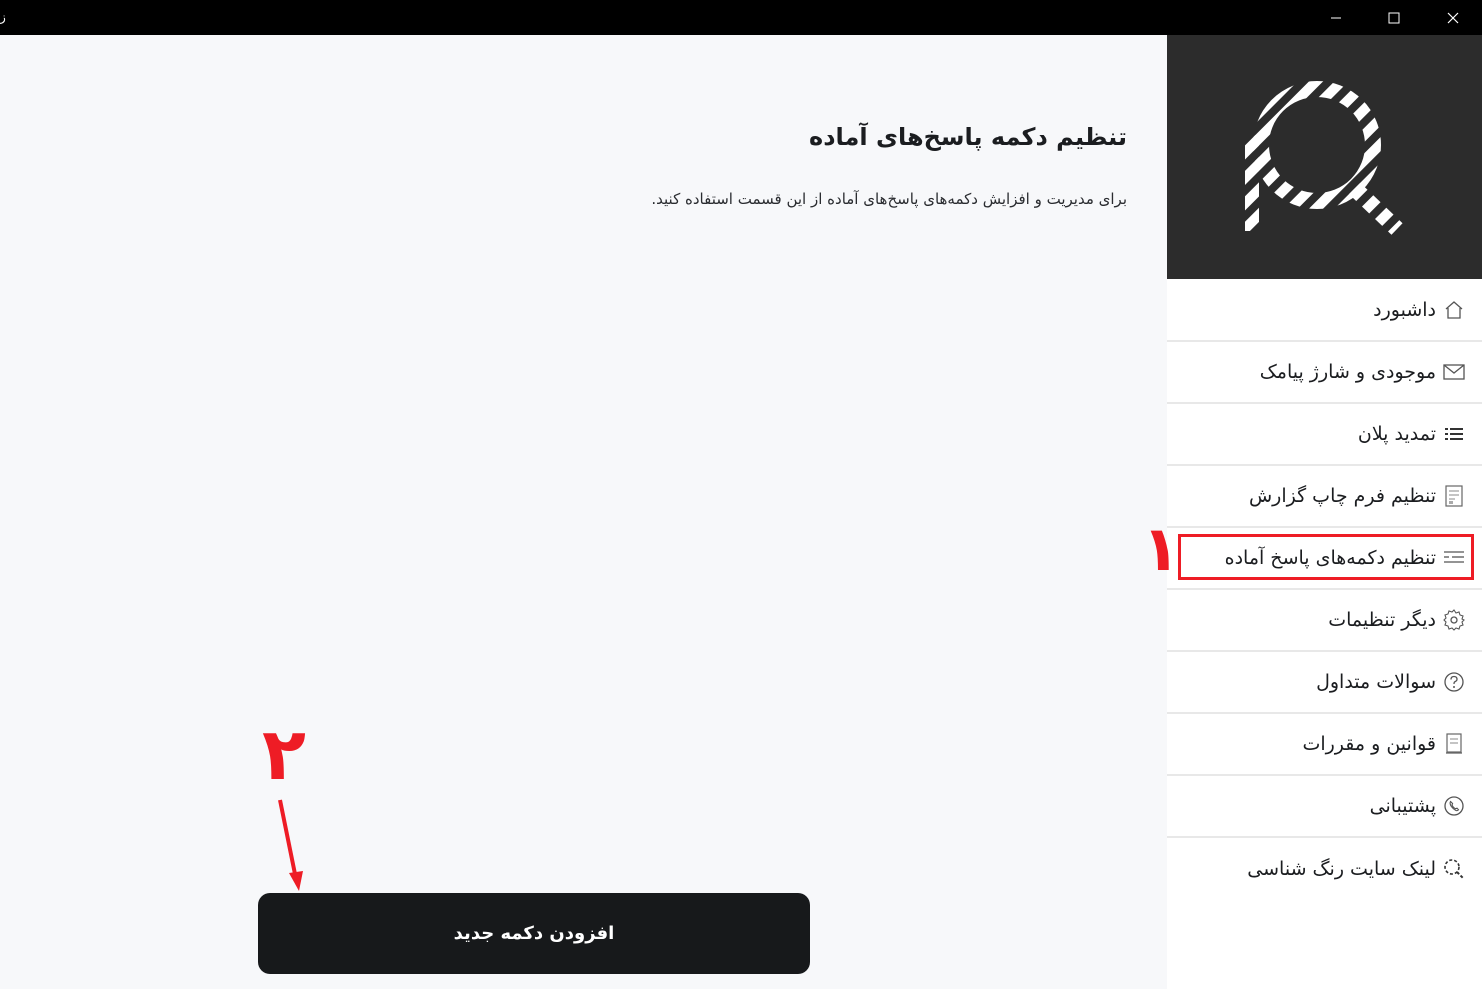 The width and height of the screenshot is (1482, 989). Describe the element at coordinates (1369, 744) in the screenshot. I see `sidebar-item-label: قوانین و مقررات` at that location.